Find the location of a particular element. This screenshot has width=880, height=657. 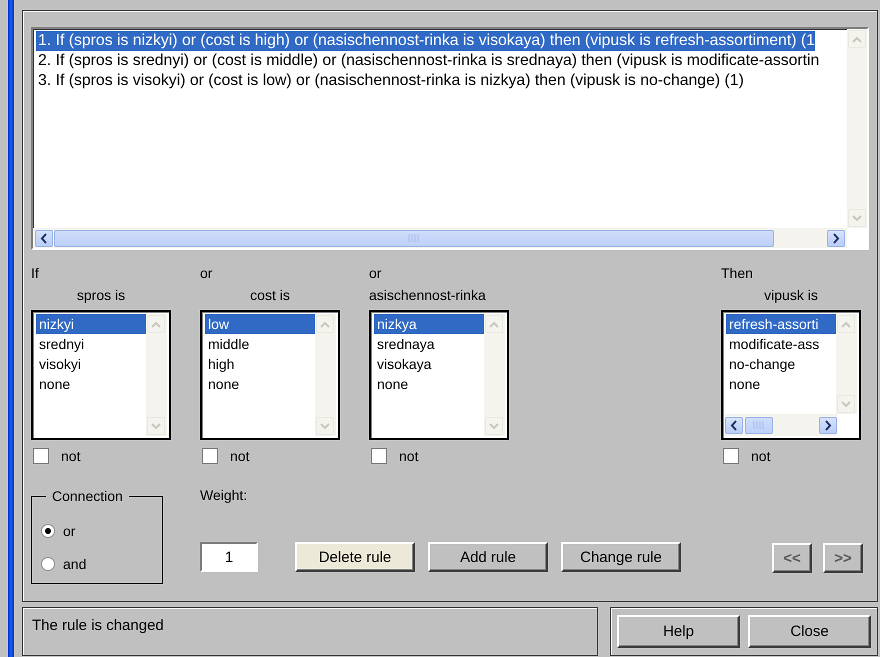

term-list: refresh-assorti modificate-ass no-change none is located at coordinates (791, 375).